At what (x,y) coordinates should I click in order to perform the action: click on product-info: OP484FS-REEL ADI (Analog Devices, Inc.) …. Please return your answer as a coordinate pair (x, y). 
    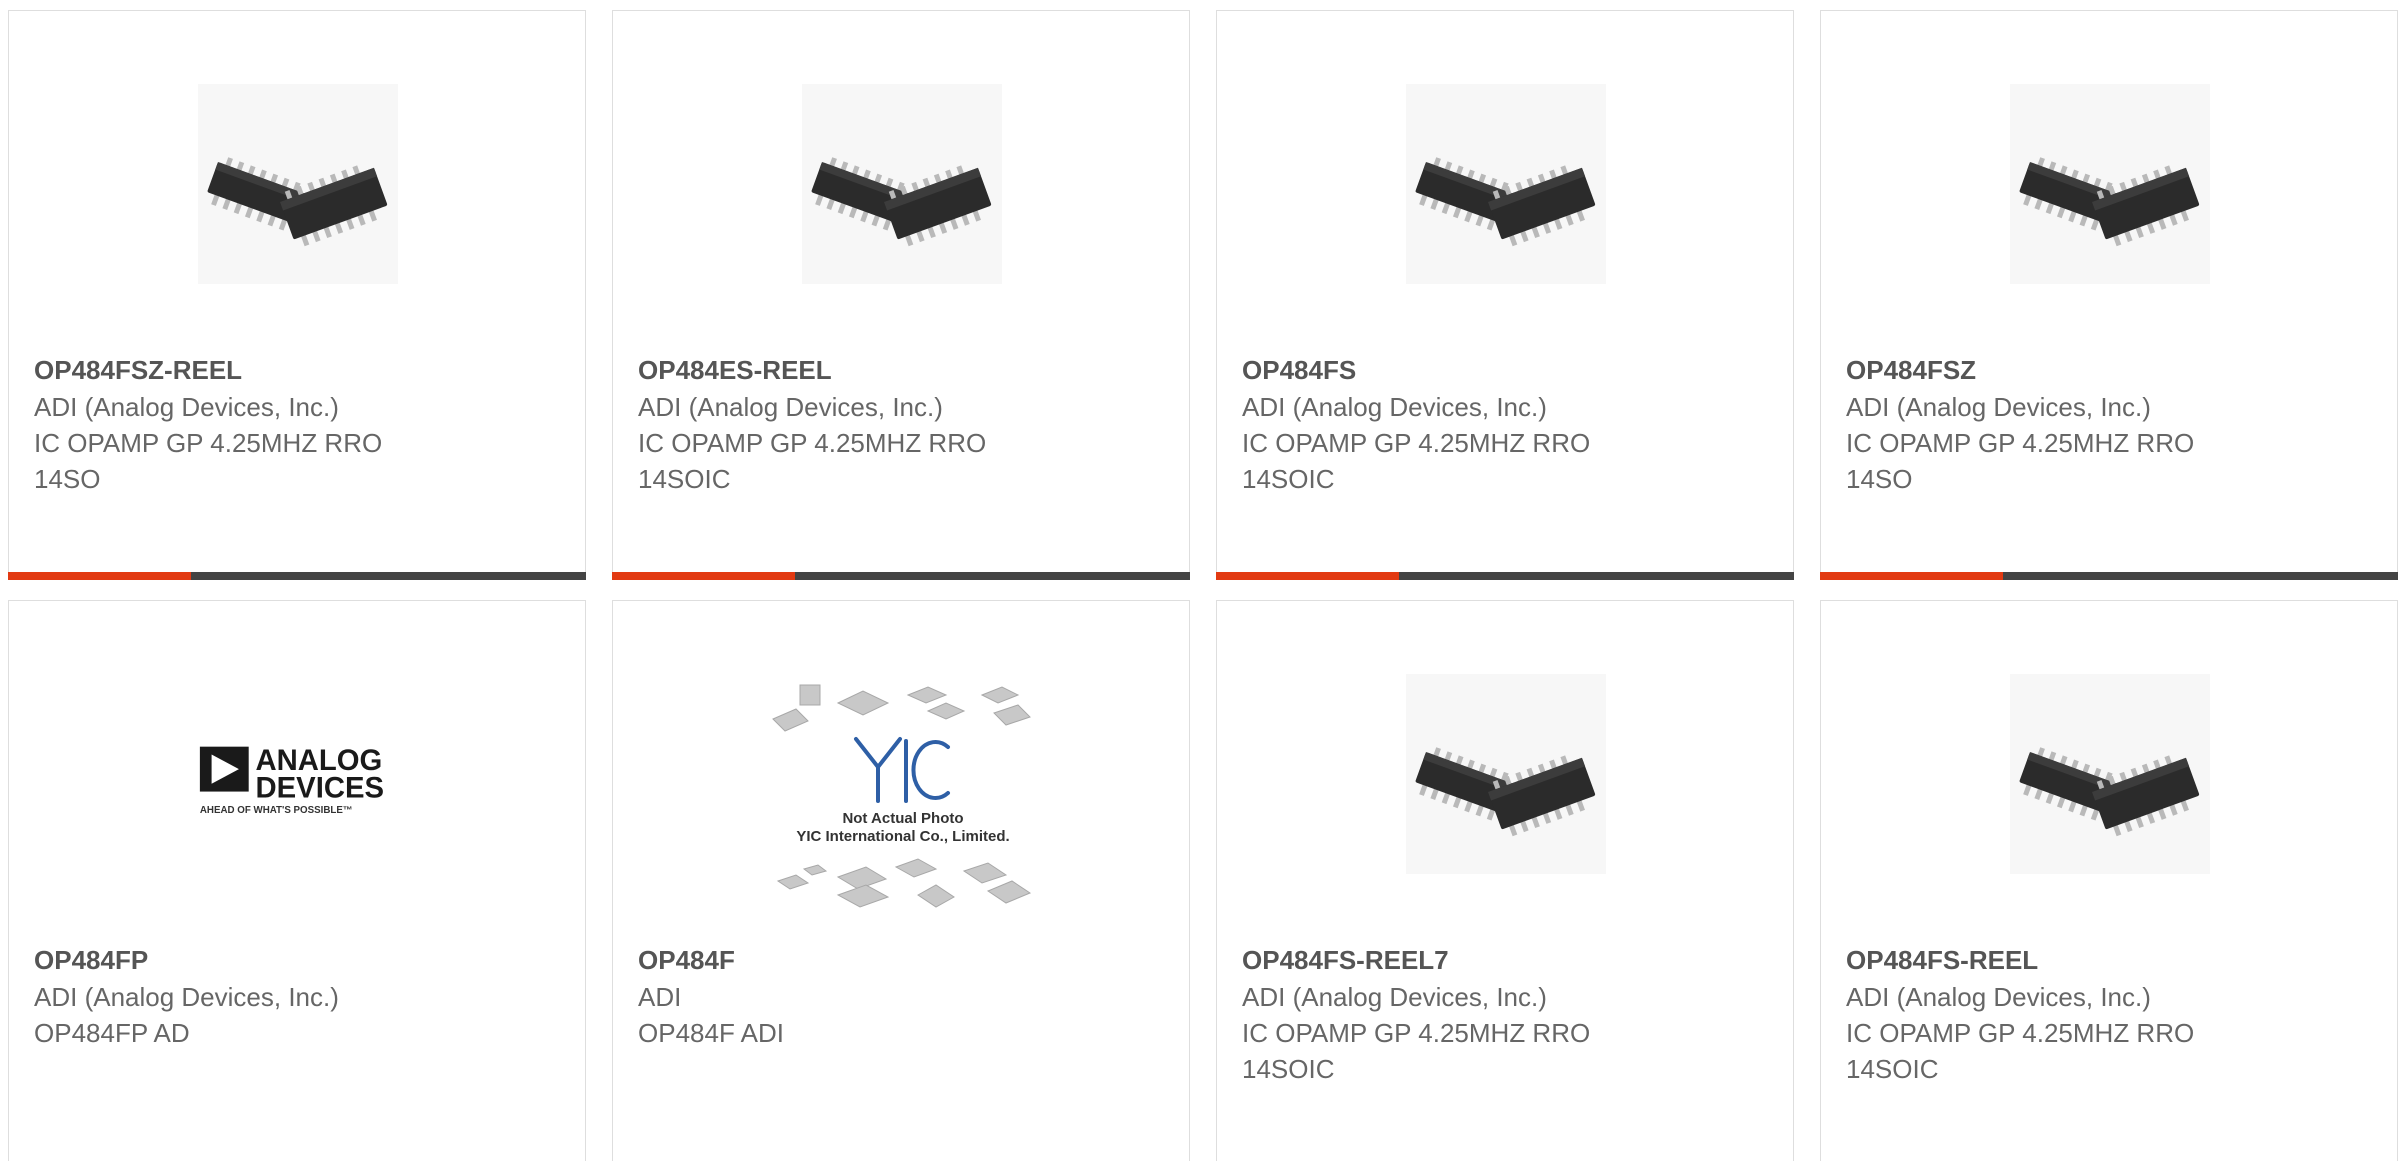
    Looking at the image, I should click on (2111, 1014).